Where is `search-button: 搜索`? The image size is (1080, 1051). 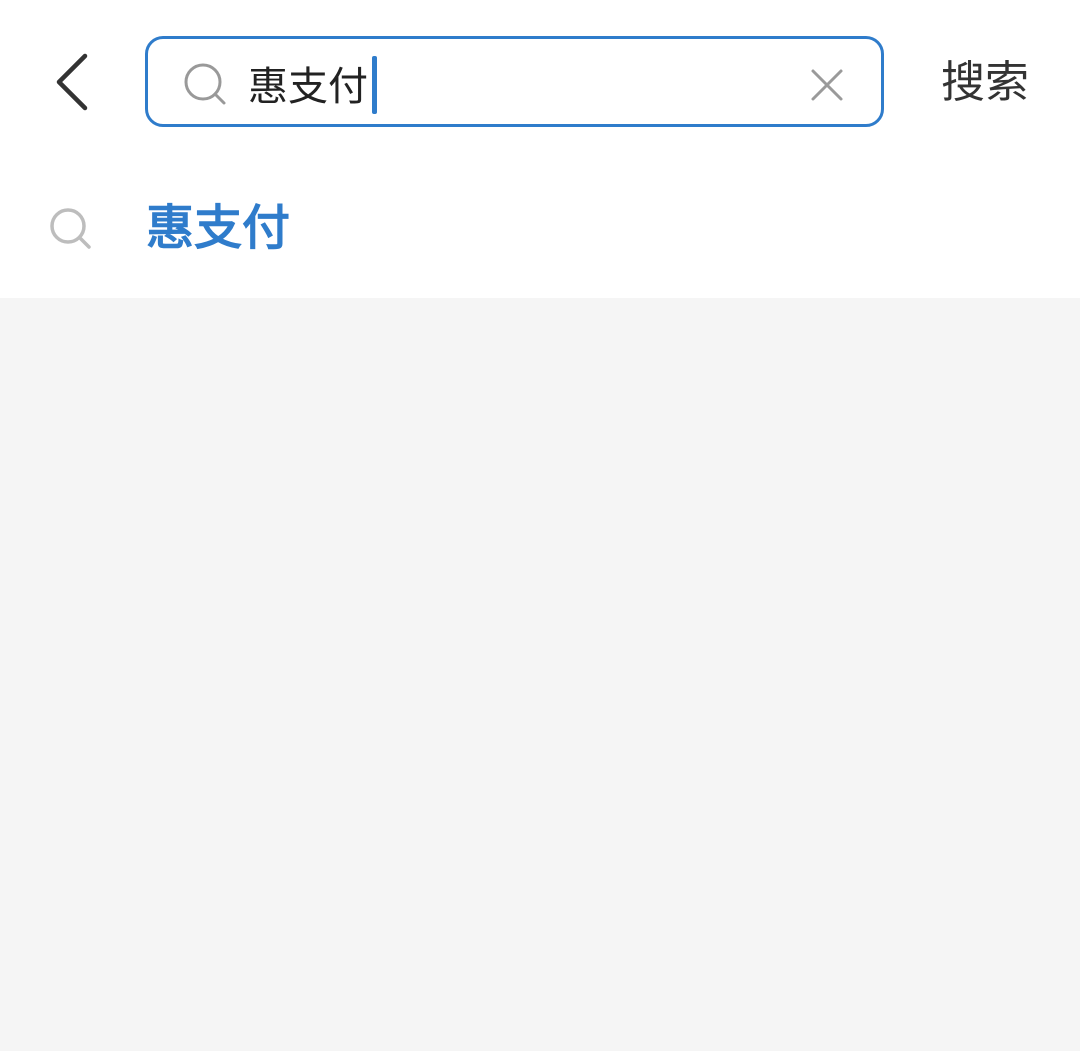 search-button: 搜索 is located at coordinates (985, 83).